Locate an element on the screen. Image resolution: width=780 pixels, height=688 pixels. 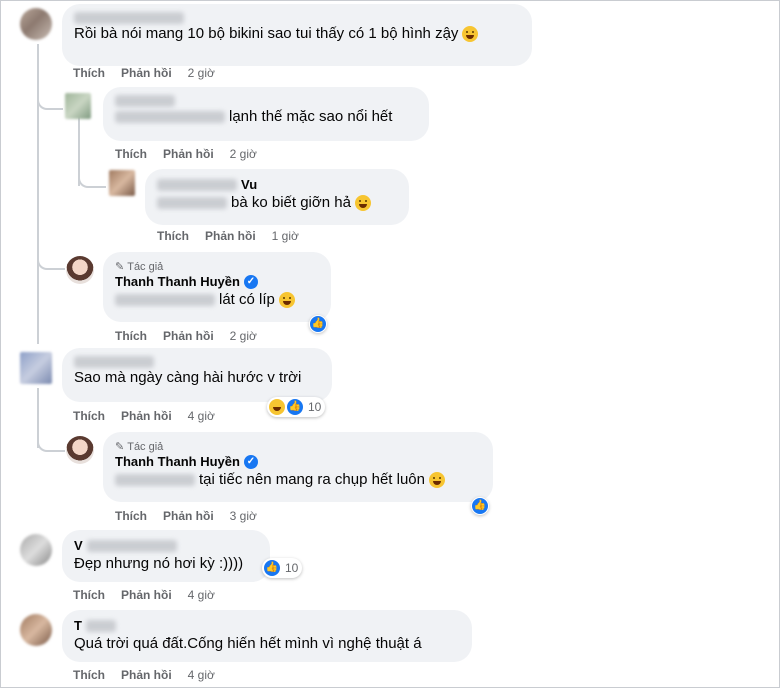
comment-time: 1 giờ is located at coordinates (285, 236).